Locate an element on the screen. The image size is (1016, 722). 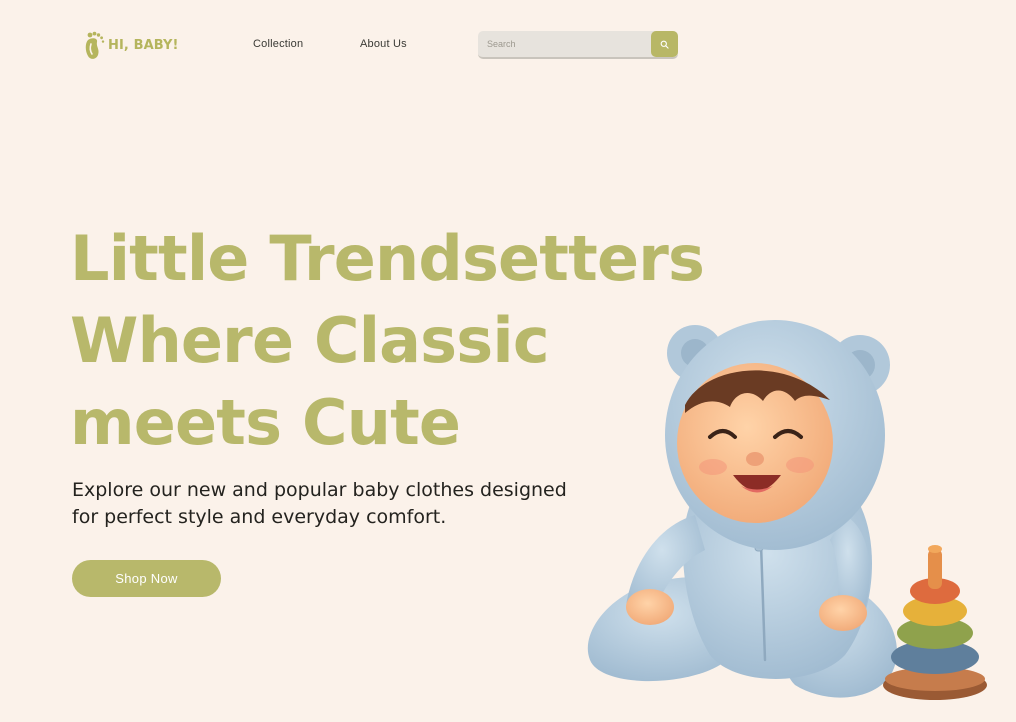
search-button is located at coordinates (664, 44).